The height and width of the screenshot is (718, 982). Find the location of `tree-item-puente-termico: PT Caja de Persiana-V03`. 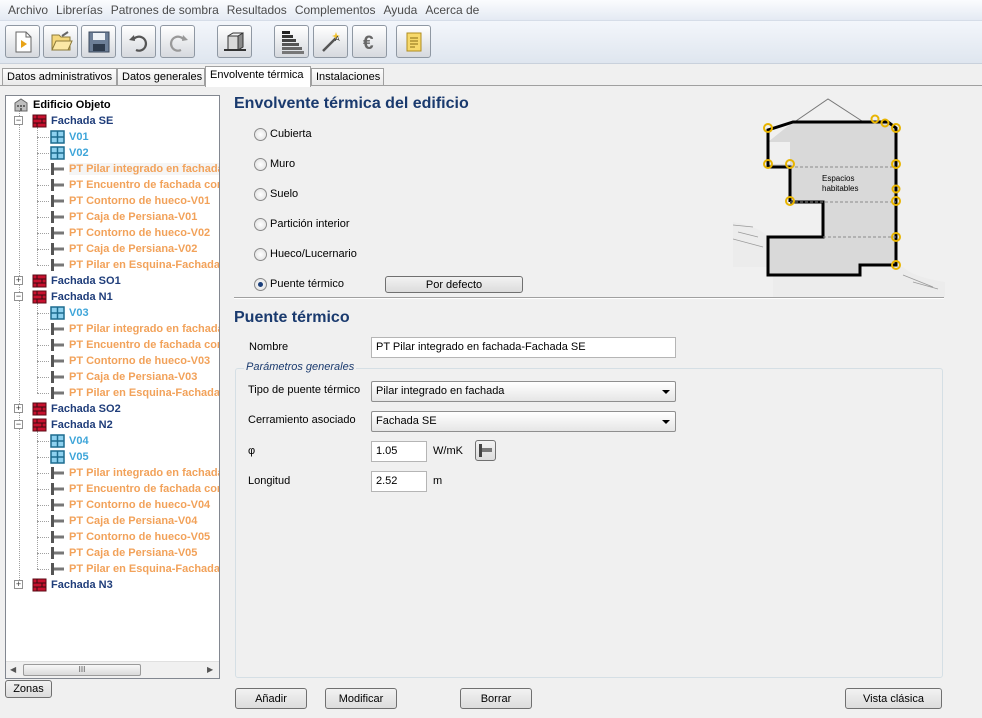

tree-item-puente-termico: PT Caja de Persiana-V03 is located at coordinates (123, 377).